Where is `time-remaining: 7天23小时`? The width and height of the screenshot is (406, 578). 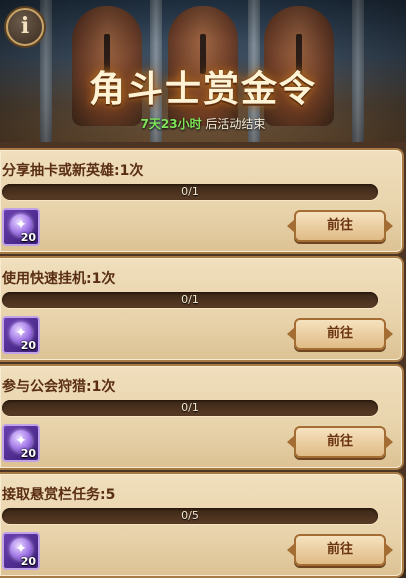 time-remaining: 7天23小时 is located at coordinates (171, 124).